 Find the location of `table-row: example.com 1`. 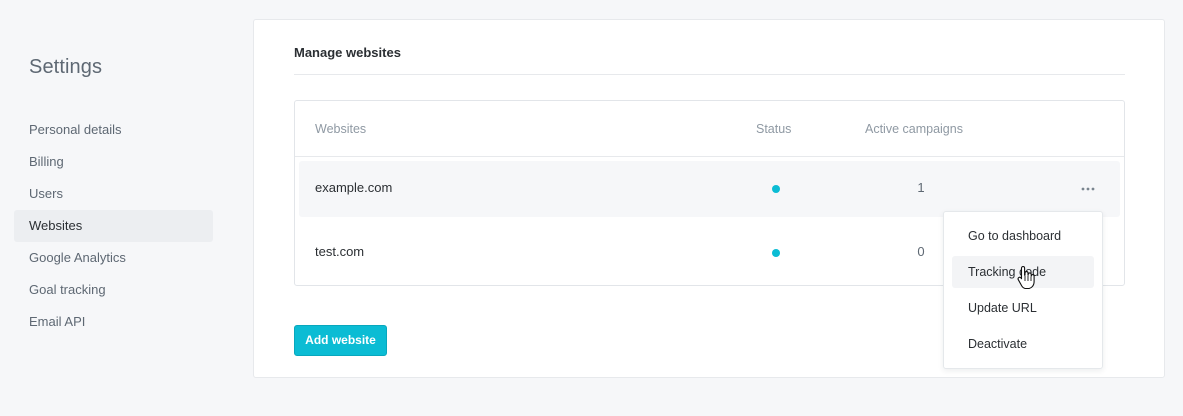

table-row: example.com 1 is located at coordinates (709, 189).